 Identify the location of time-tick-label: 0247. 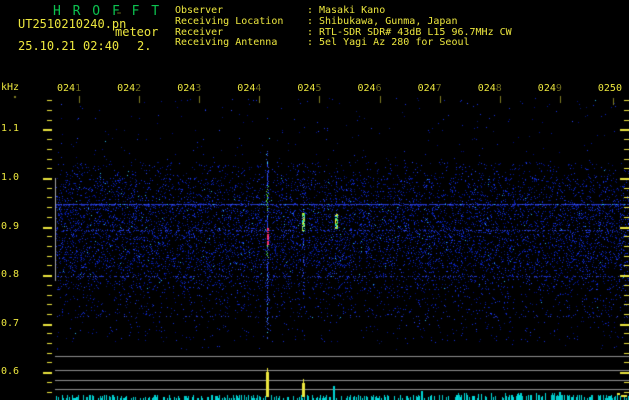
(429, 88).